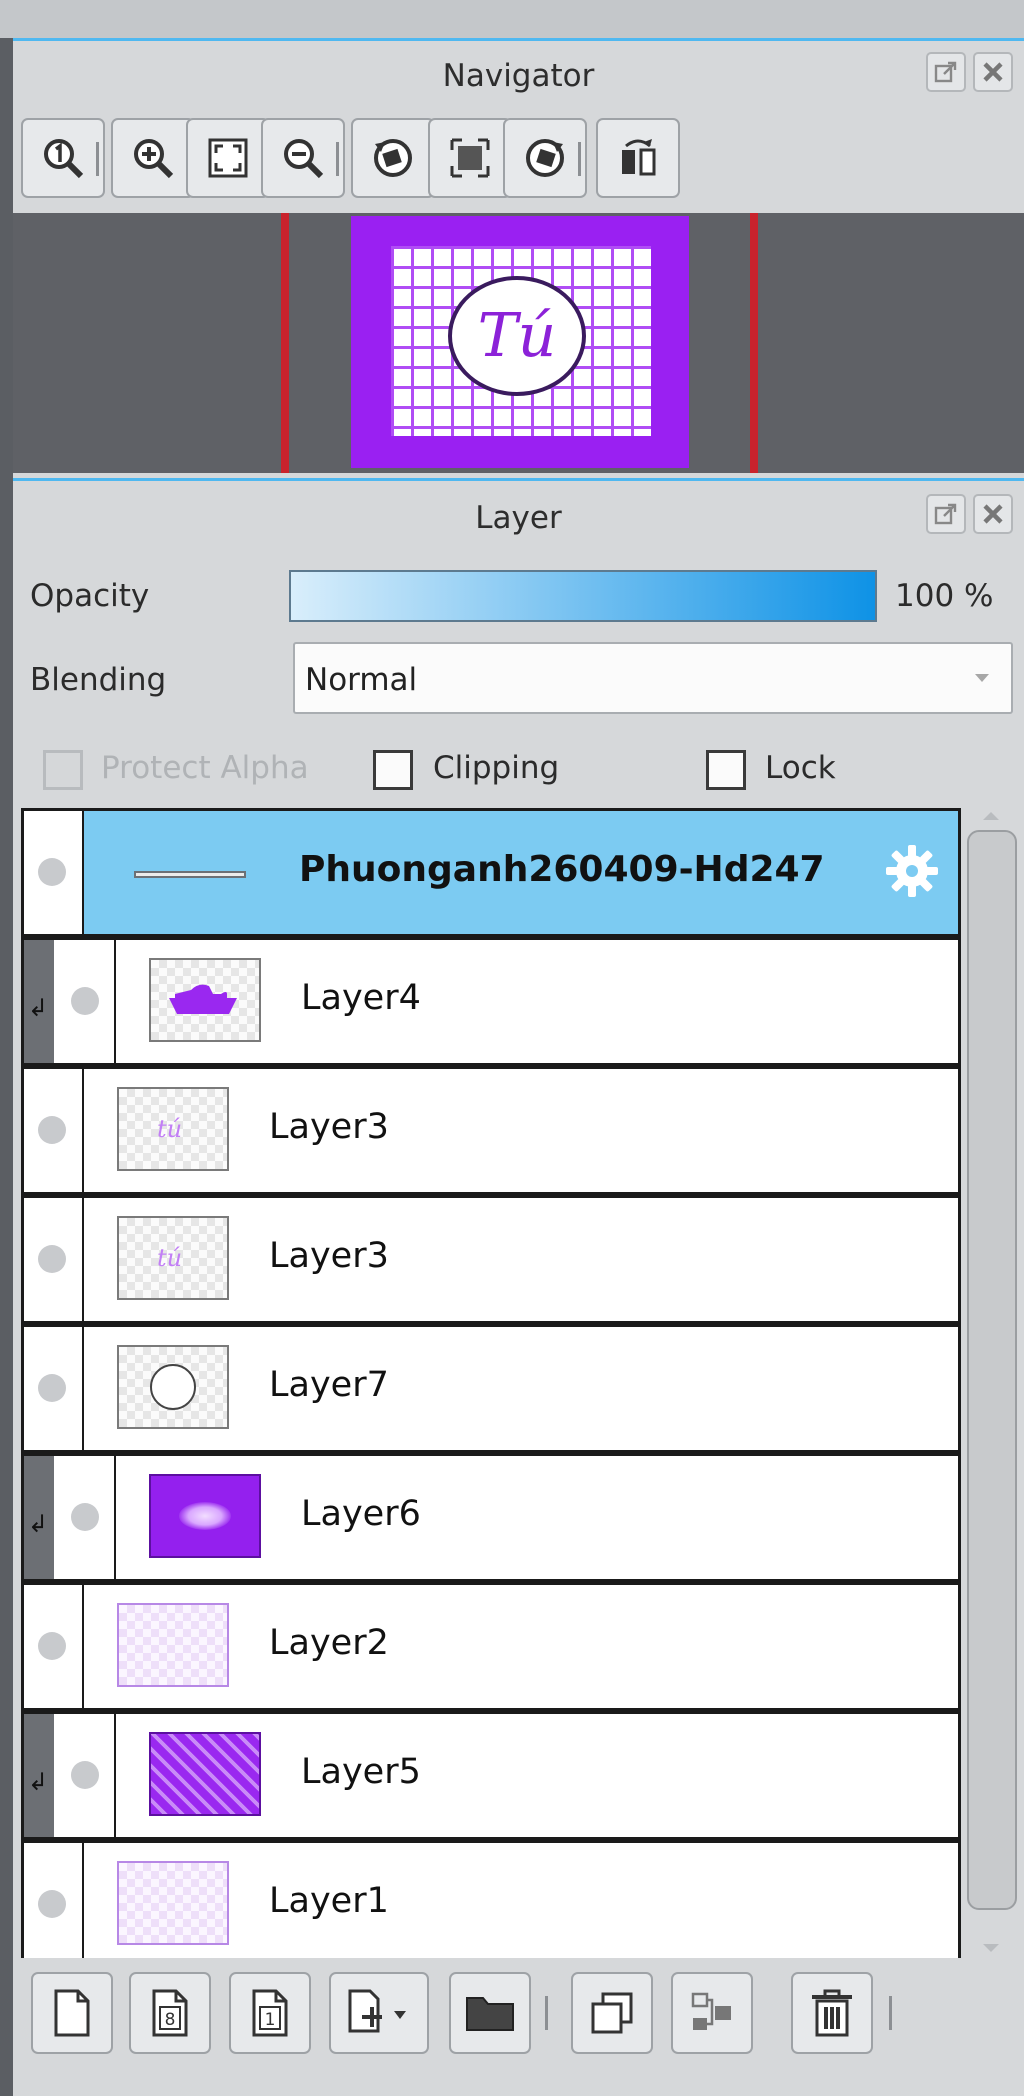 The width and height of the screenshot is (1024, 2096). What do you see at coordinates (63, 770) in the screenshot?
I see `protect-alpha-checkbox` at bounding box center [63, 770].